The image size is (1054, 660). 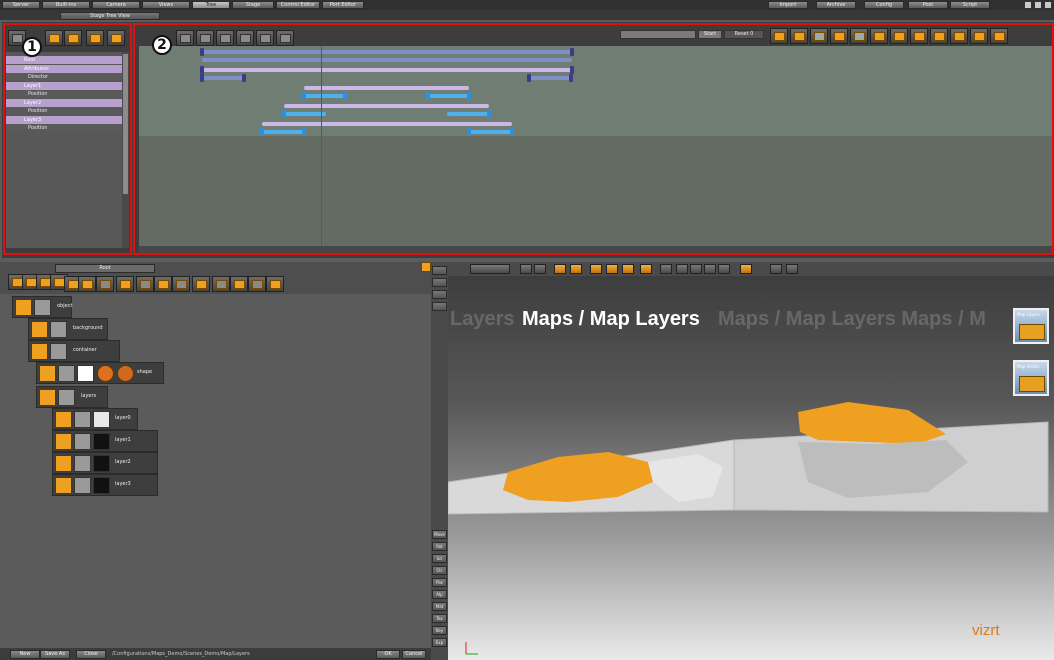 What do you see at coordinates (100, 373) in the screenshot?
I see `scene-node-shape: shape` at bounding box center [100, 373].